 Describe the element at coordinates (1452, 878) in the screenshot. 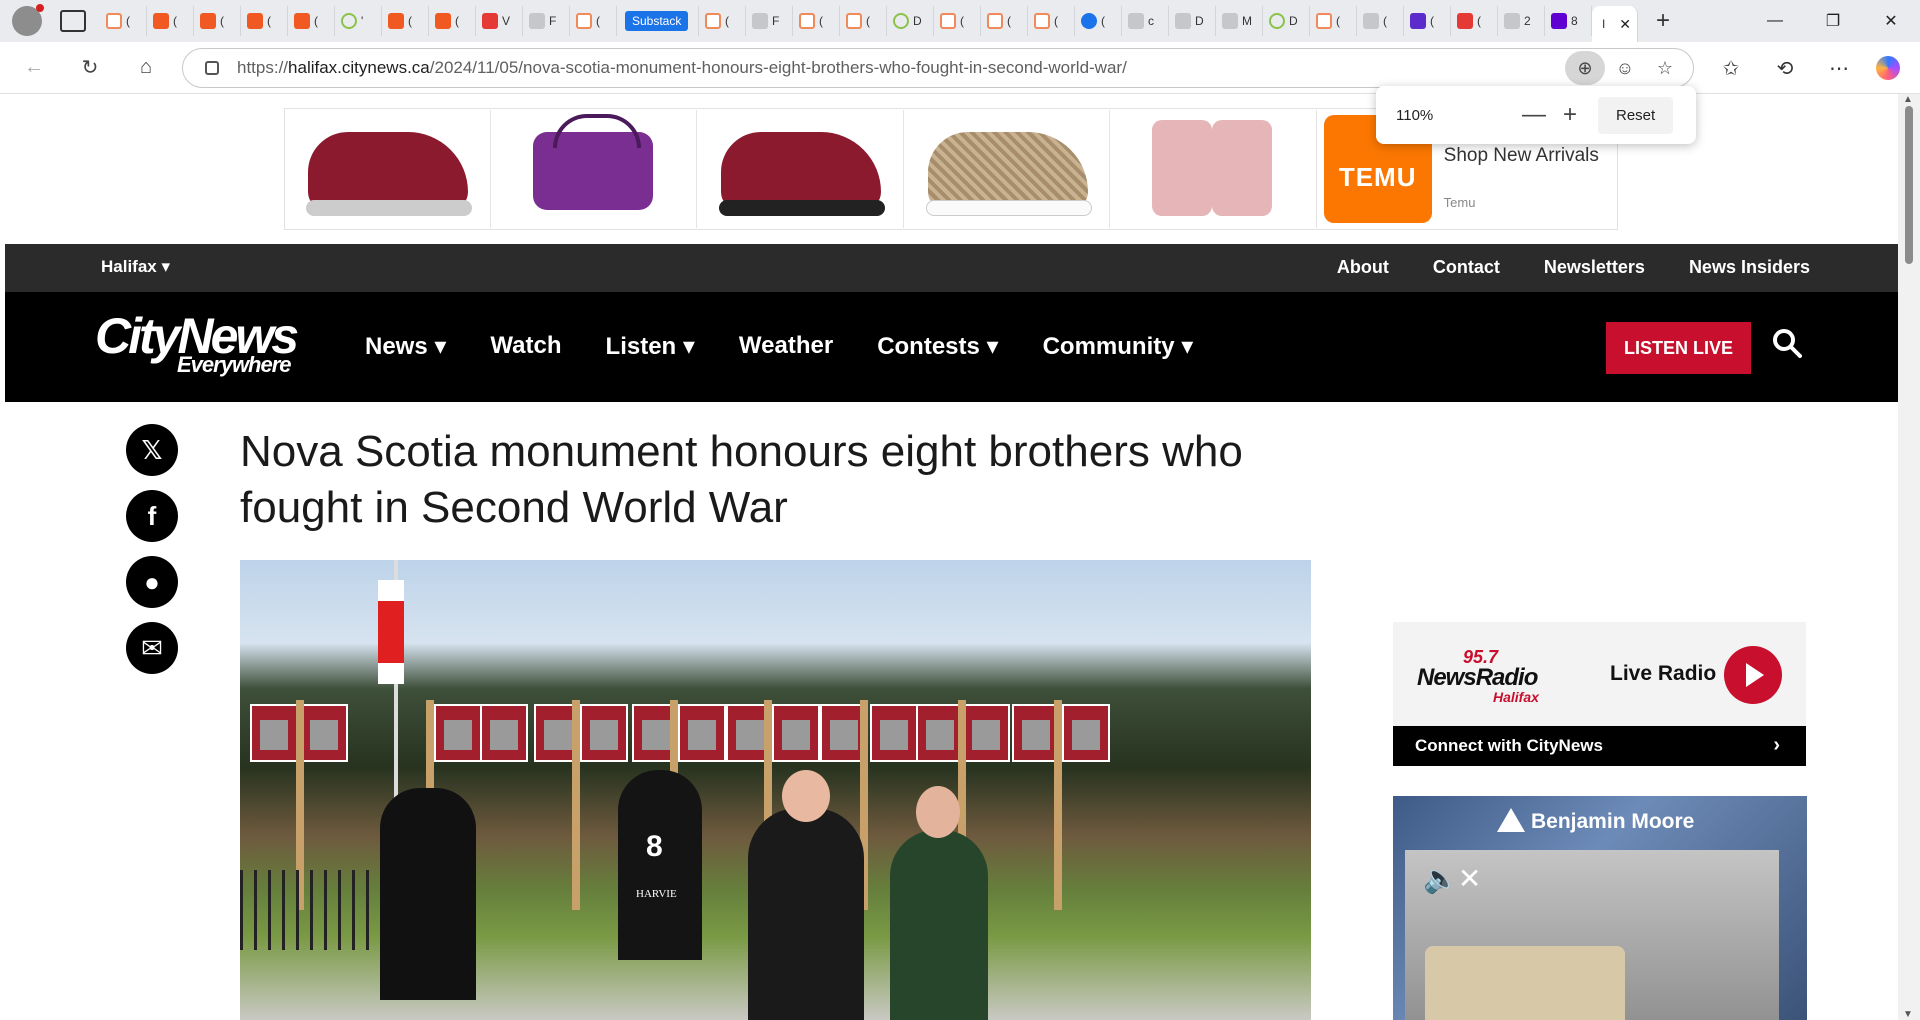

I see `mute-icon: 🔈✕` at that location.